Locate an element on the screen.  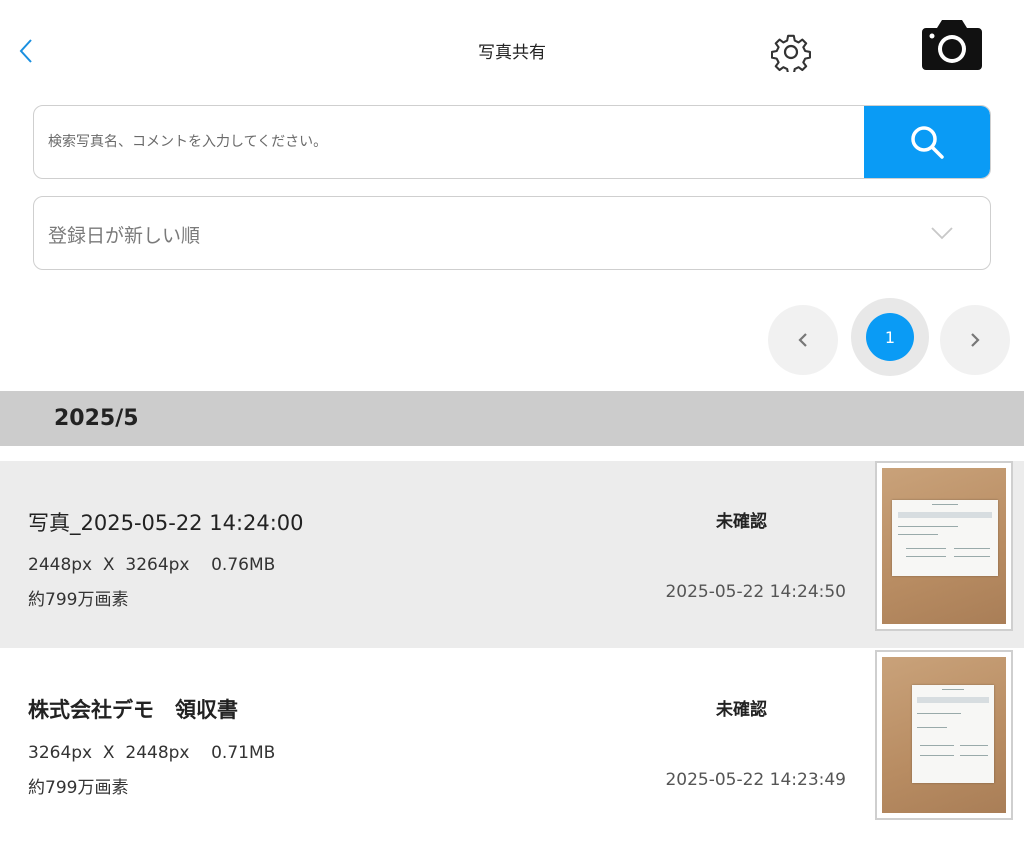
search-bar is located at coordinates (512, 142).